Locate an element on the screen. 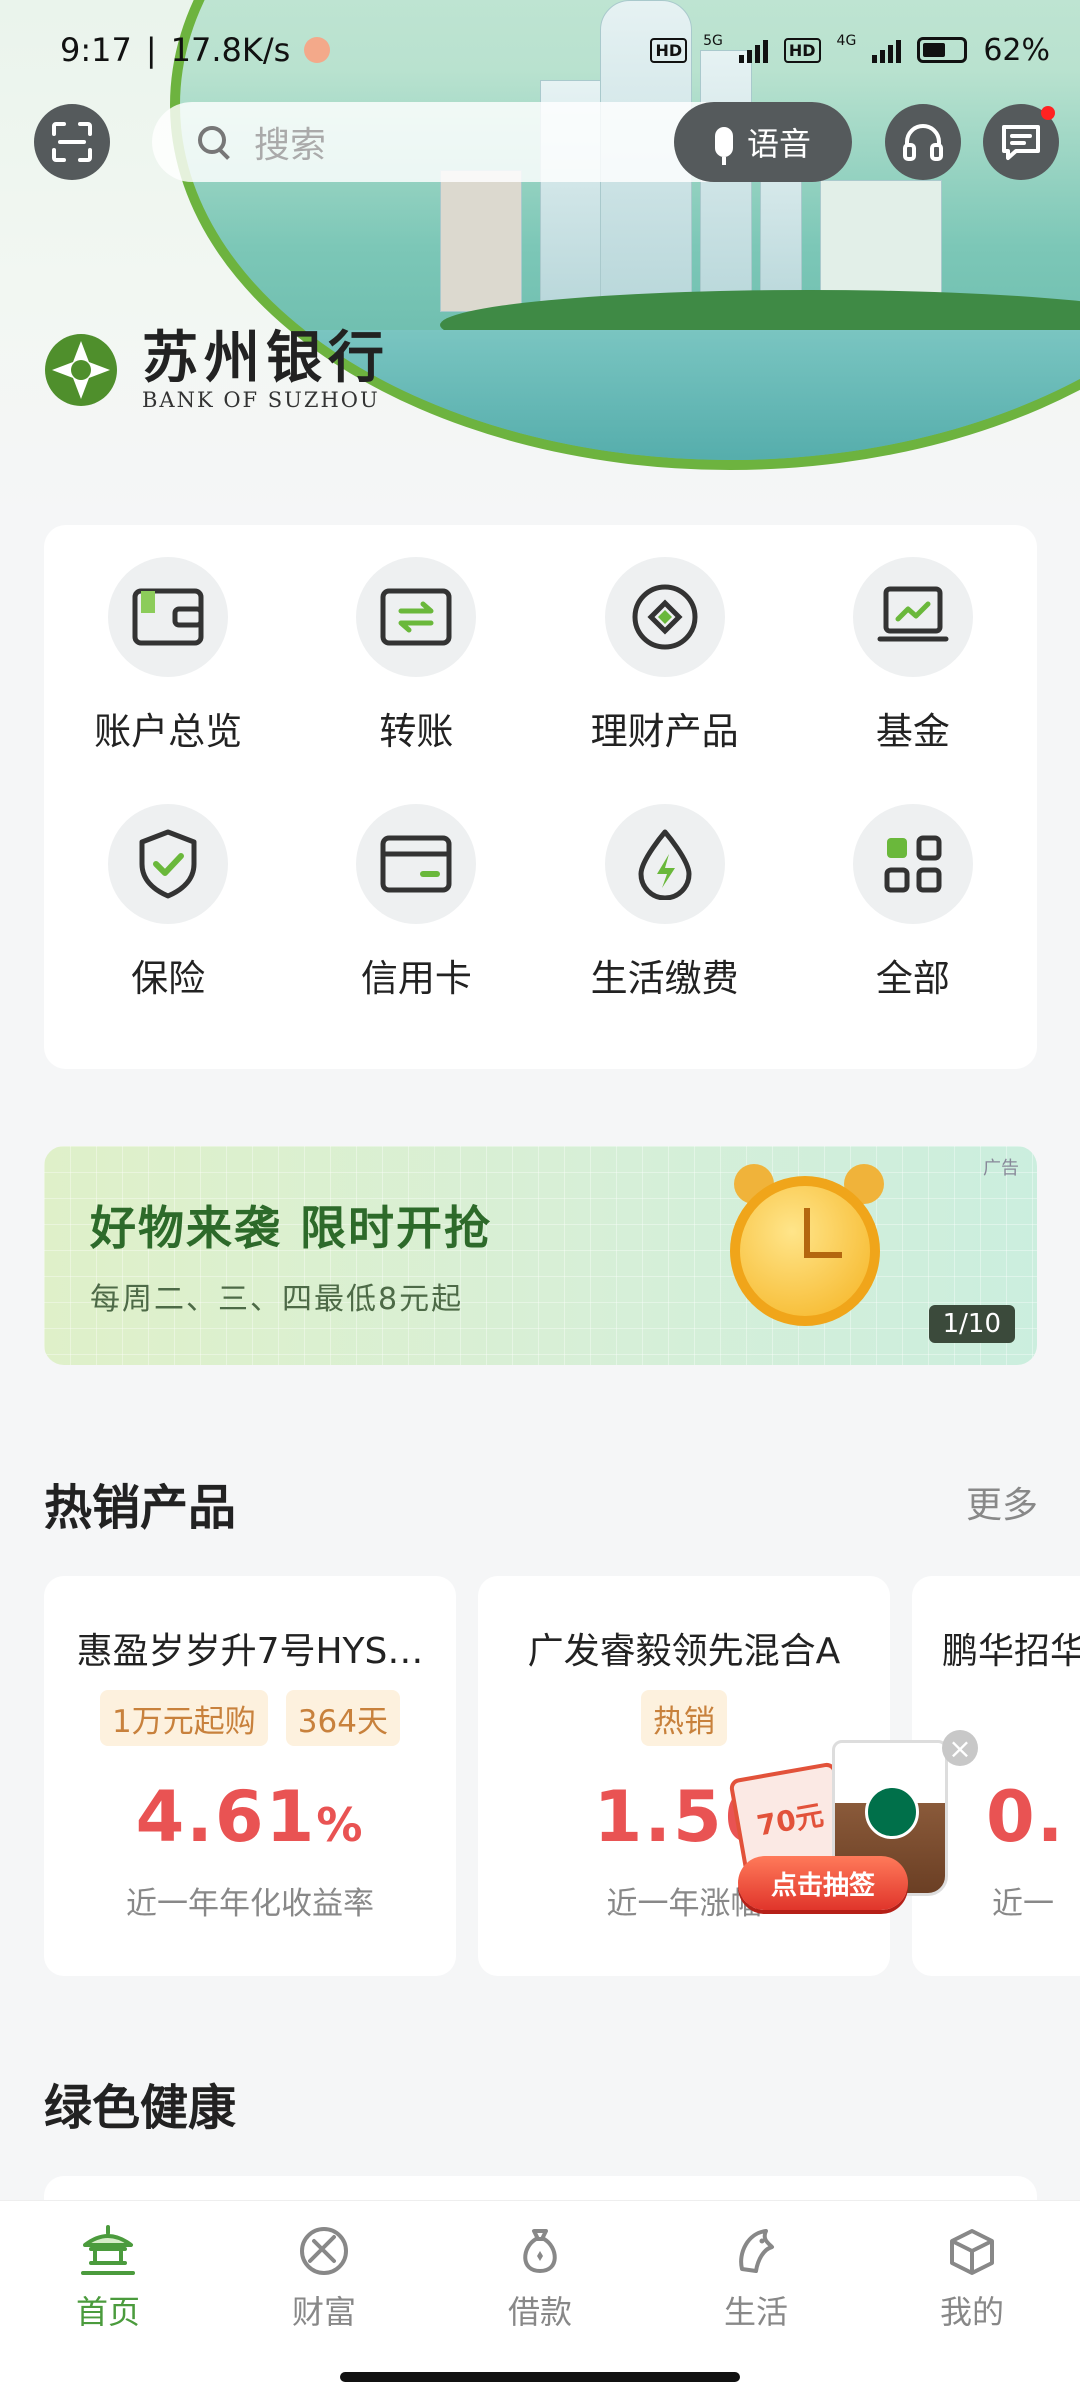  tab-label: 首页 is located at coordinates (107, 2312).